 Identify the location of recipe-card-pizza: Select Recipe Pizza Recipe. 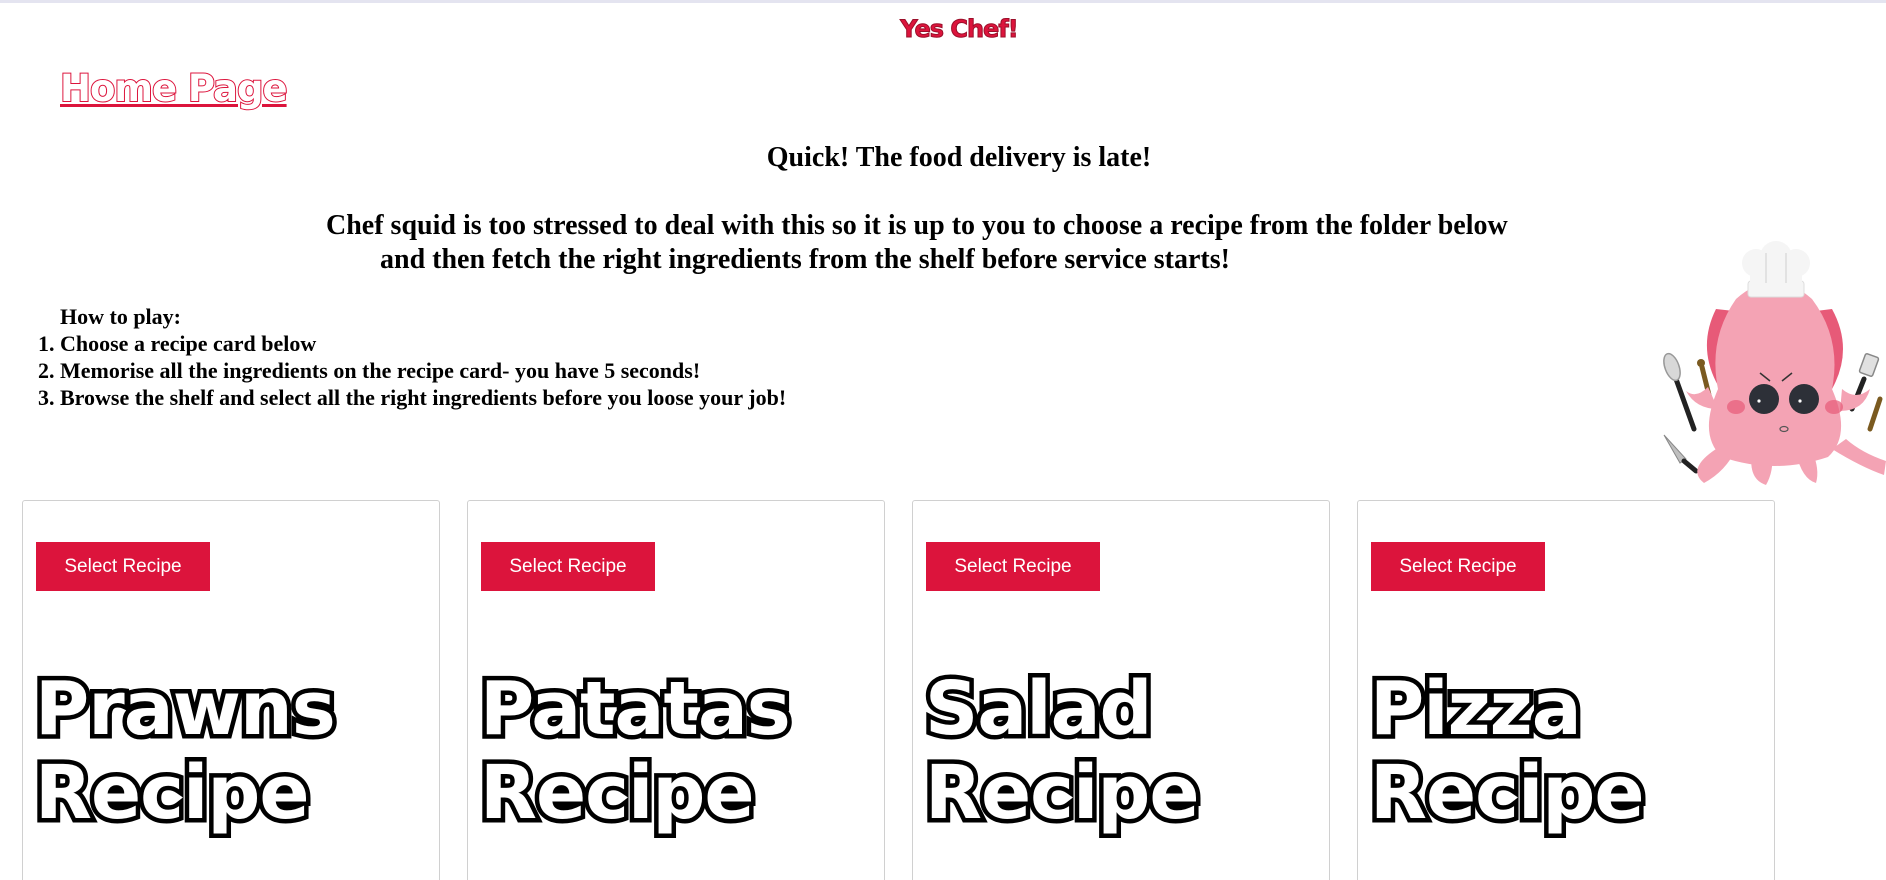
(1566, 690).